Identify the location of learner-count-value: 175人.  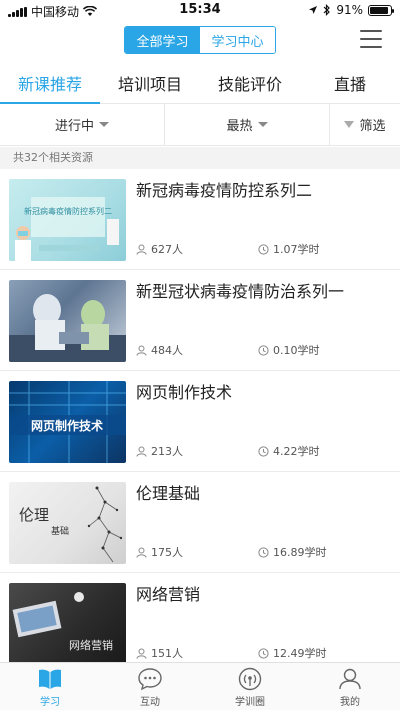
(167, 552).